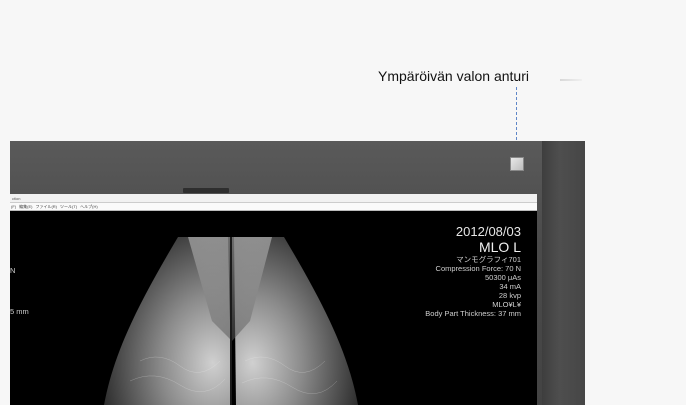 The image size is (686, 405). I want to click on exam-info-line: MLO¥L¥, so click(506, 304).